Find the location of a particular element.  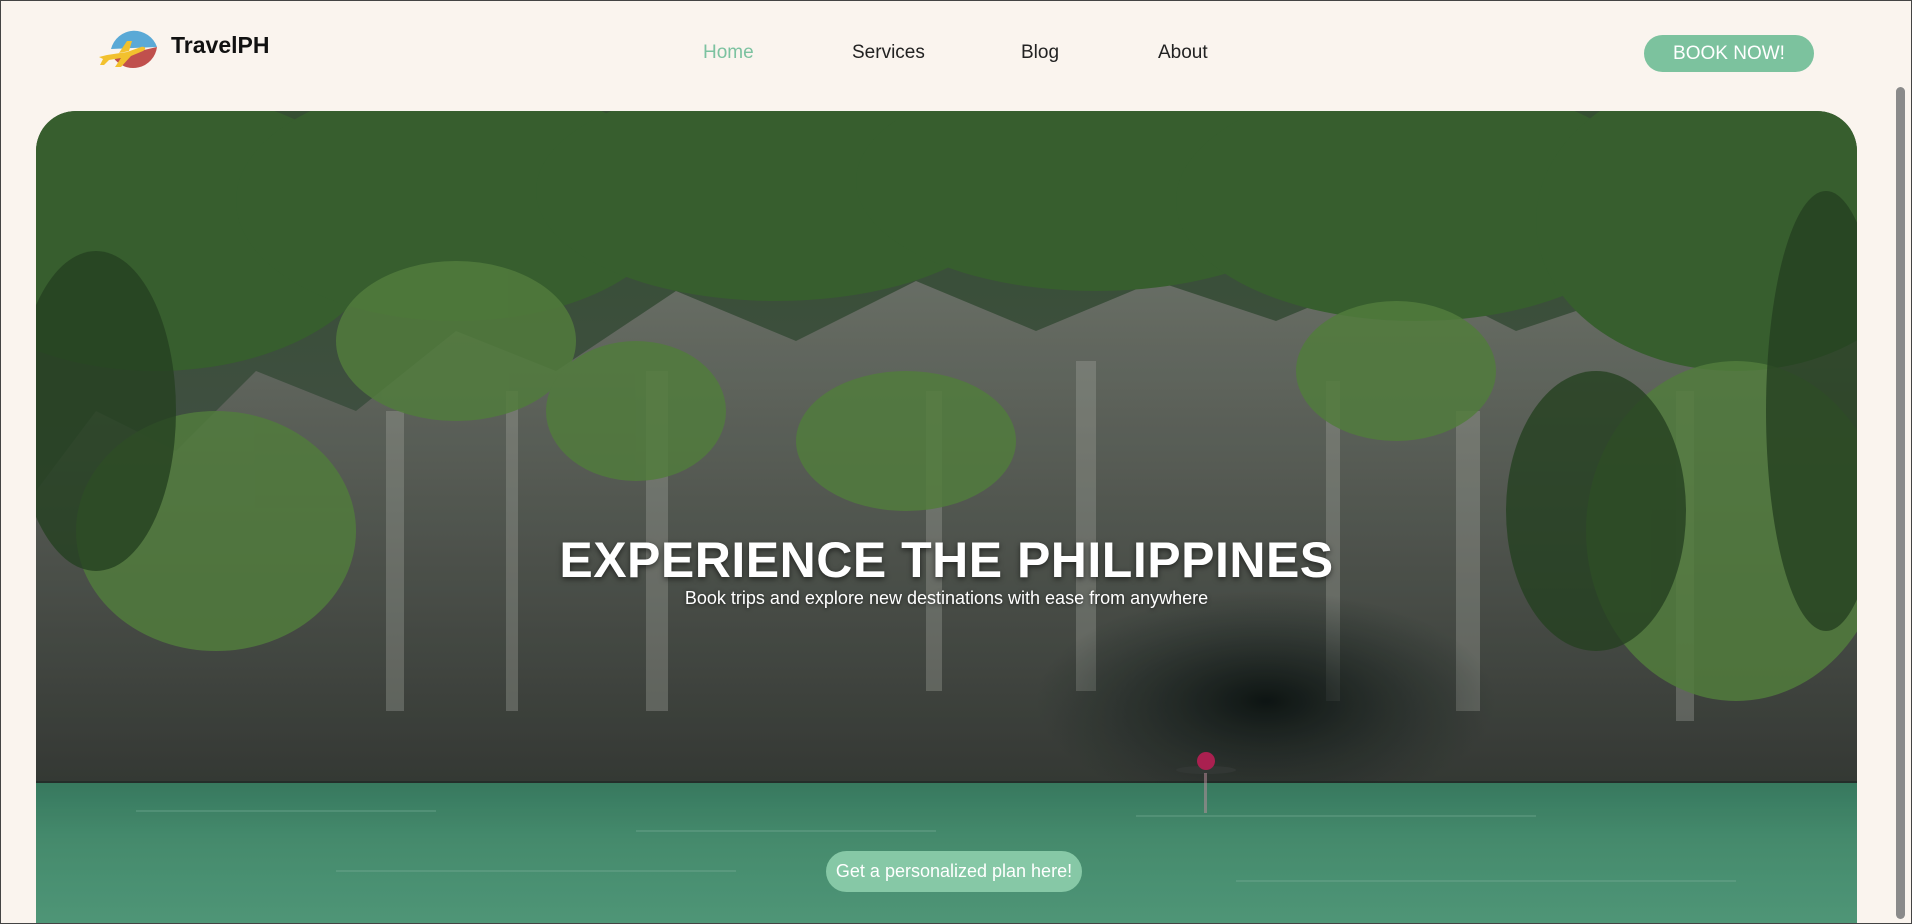

nav-item-services: Services is located at coordinates (888, 53).